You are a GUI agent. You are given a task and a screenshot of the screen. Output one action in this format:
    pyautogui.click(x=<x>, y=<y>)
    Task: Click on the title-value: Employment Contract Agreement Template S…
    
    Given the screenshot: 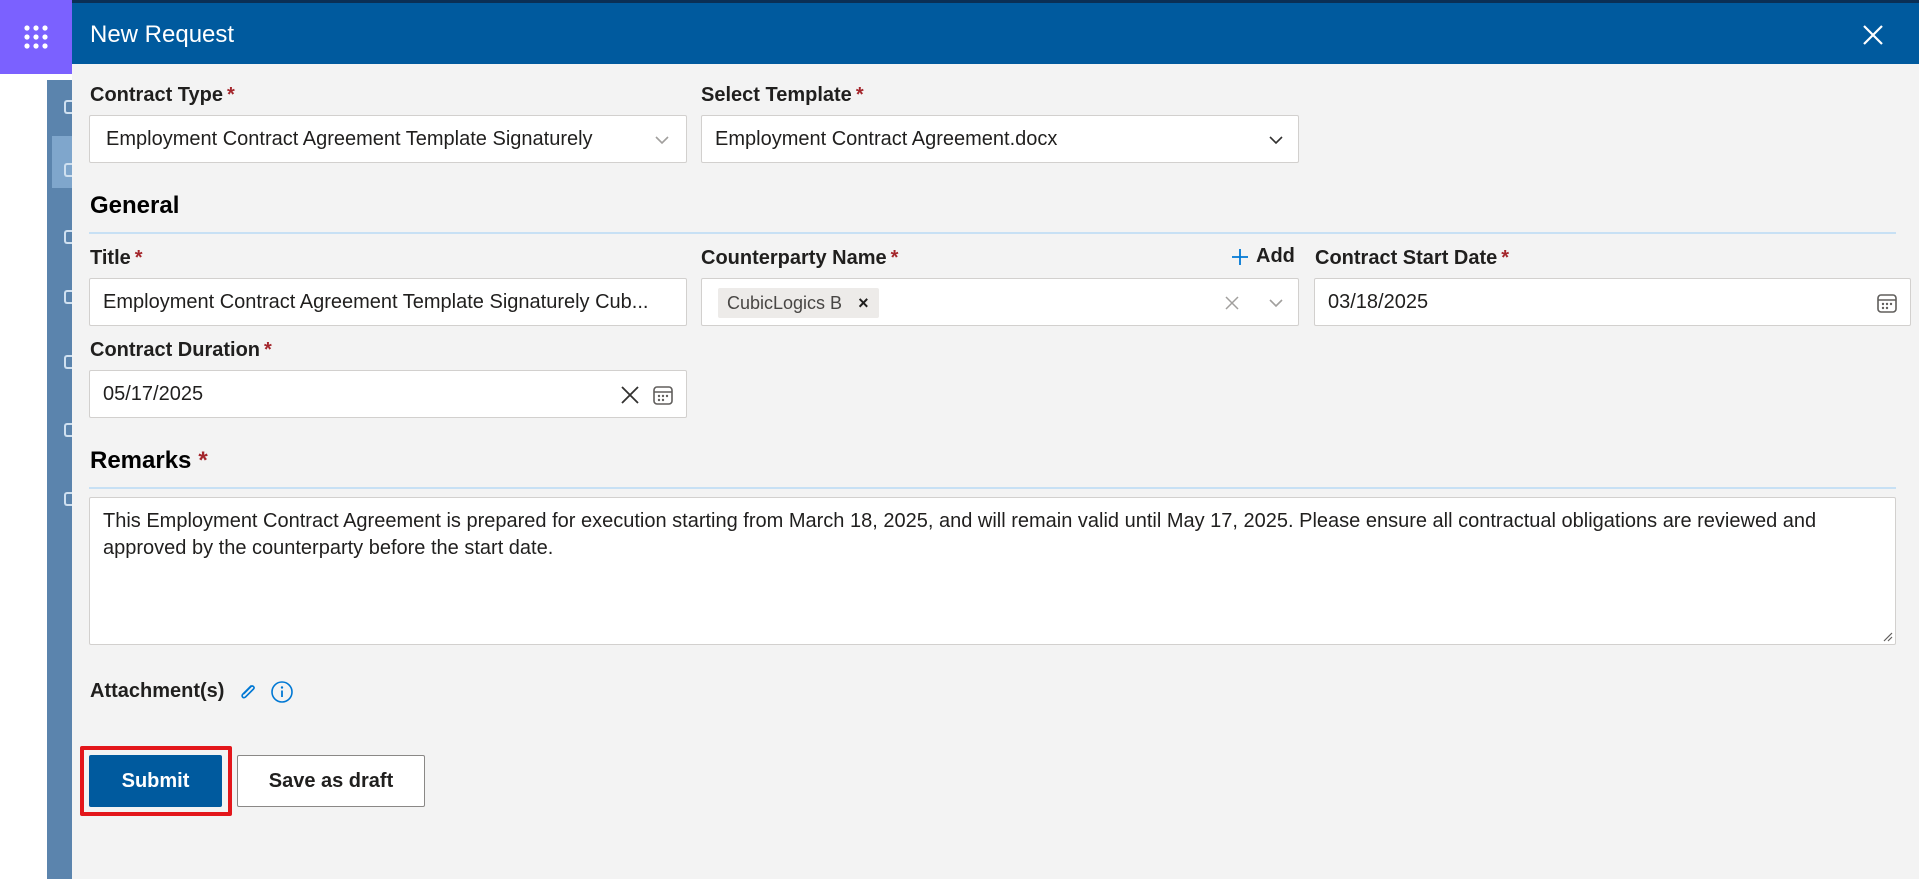 What is the action you would take?
    pyautogui.click(x=376, y=302)
    